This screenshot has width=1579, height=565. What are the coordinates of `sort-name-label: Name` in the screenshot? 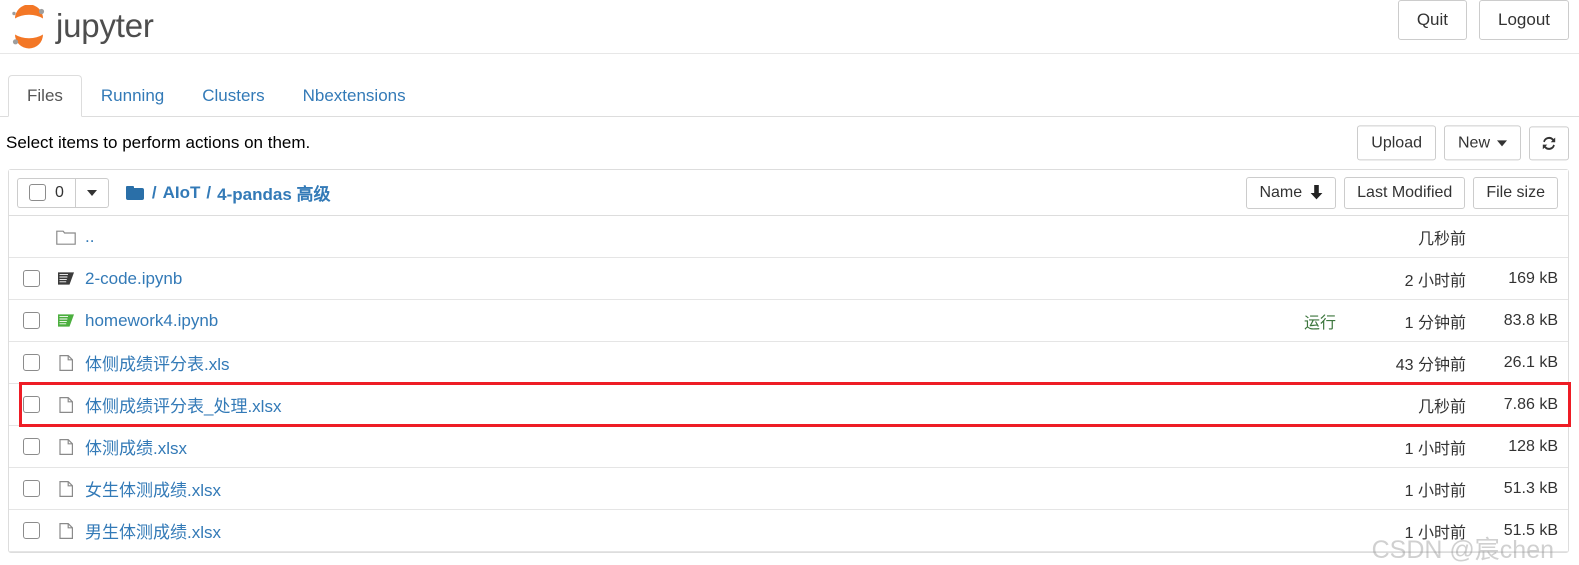 It's located at (1281, 192).